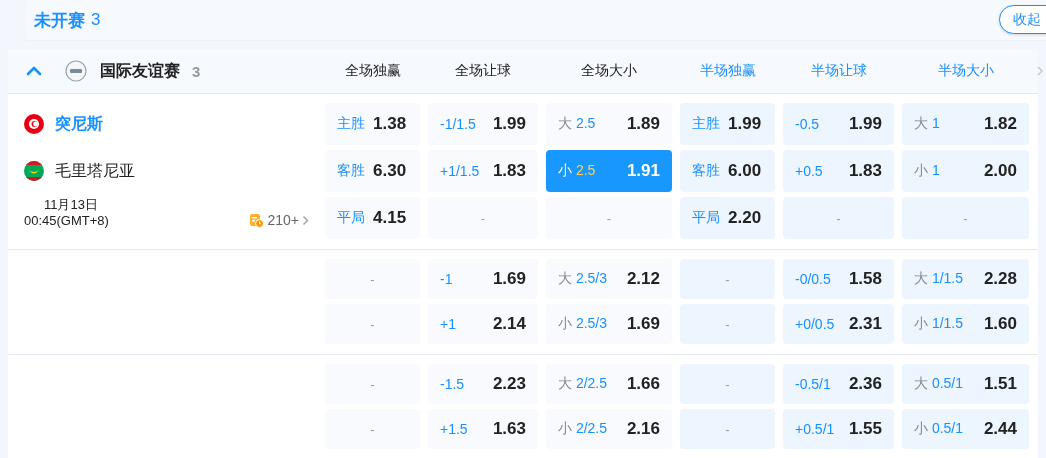 Image resolution: width=1046 pixels, height=458 pixels. I want to click on odds-button: +1.5 1.63, so click(483, 429).